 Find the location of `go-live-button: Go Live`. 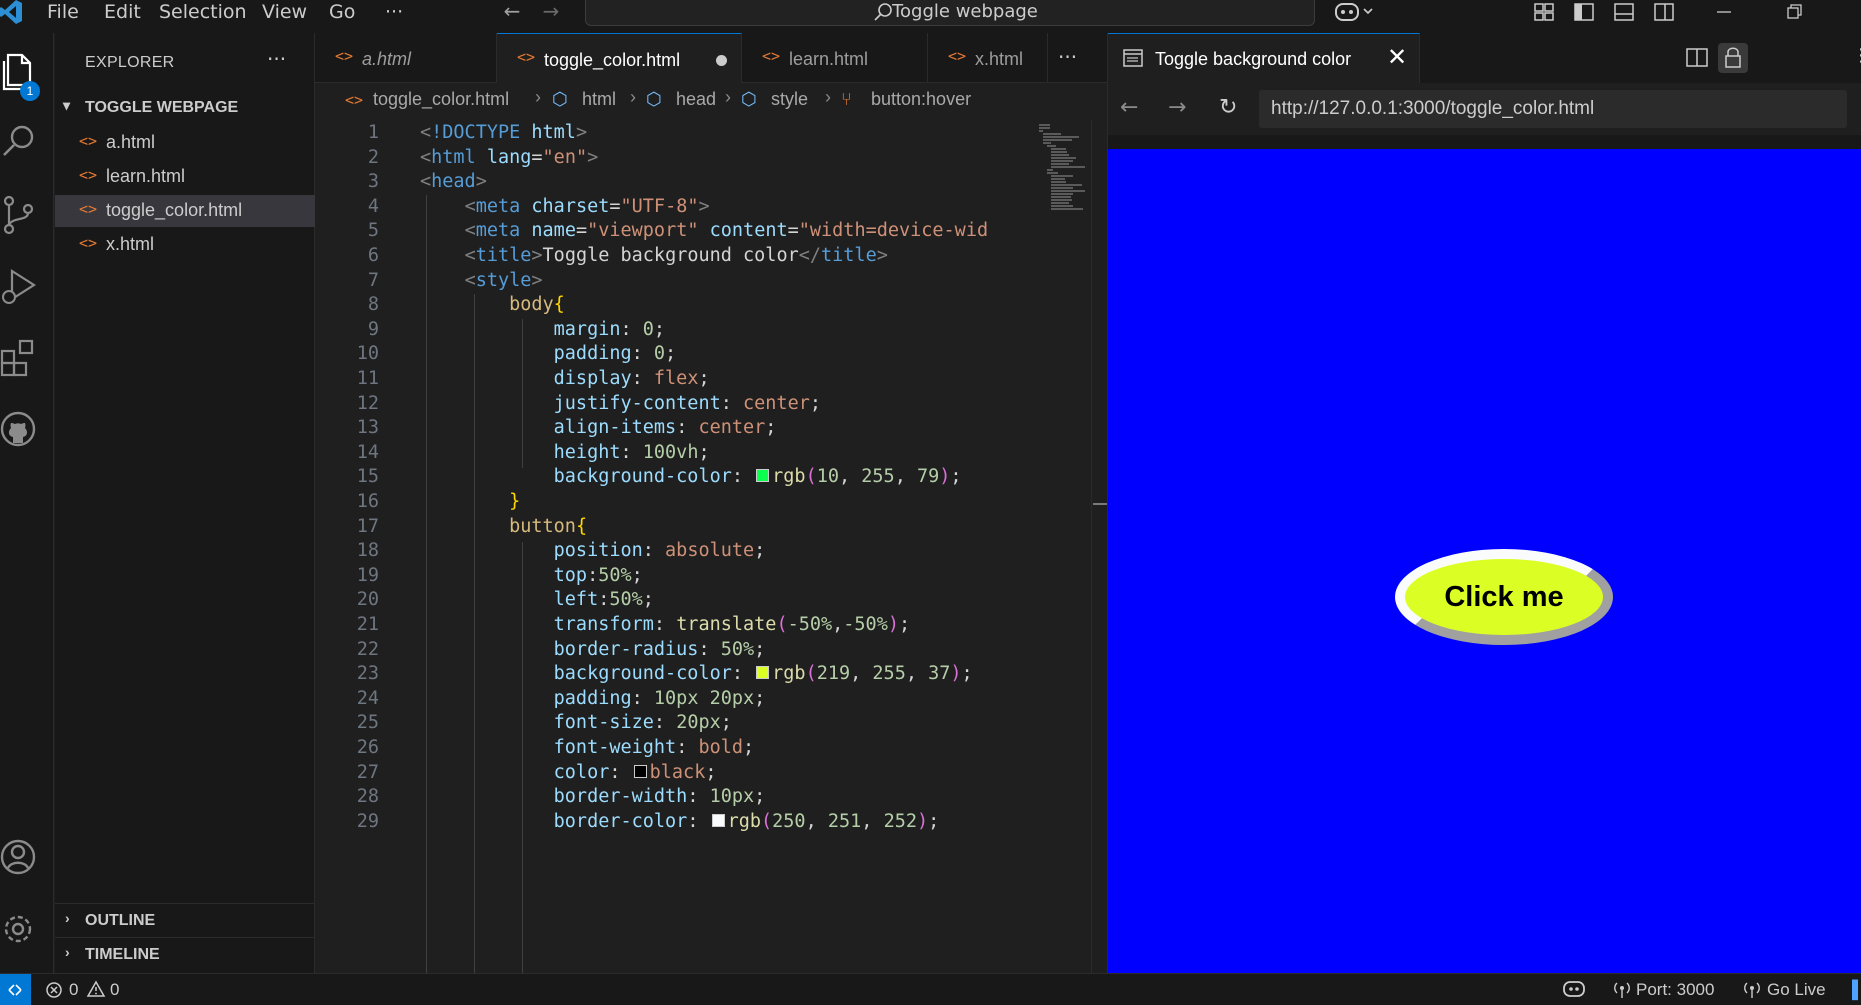

go-live-button: Go Live is located at coordinates (1796, 990).